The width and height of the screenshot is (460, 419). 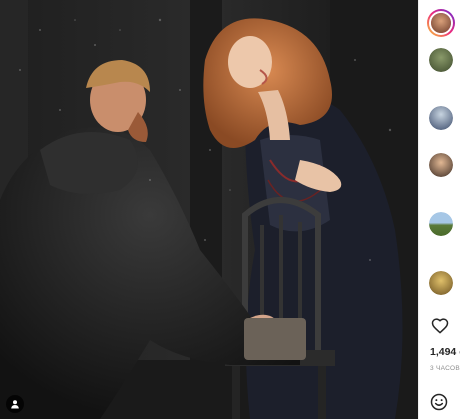 I want to click on likes-count: 1,494 с, so click(x=445, y=352).